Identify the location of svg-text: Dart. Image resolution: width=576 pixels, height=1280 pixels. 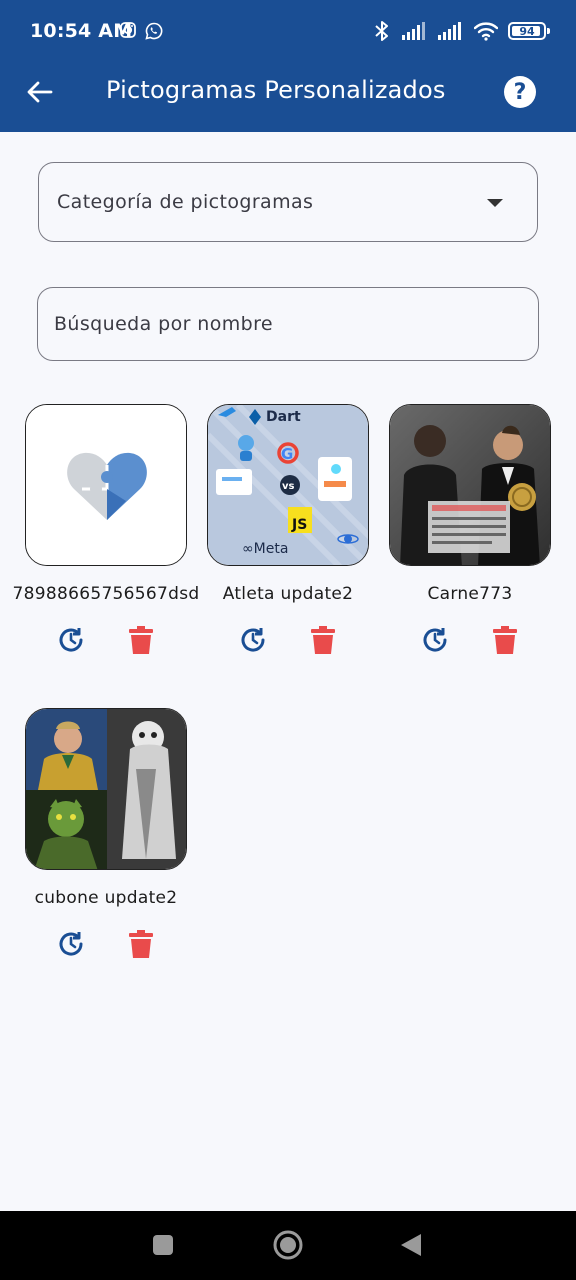
(283, 417).